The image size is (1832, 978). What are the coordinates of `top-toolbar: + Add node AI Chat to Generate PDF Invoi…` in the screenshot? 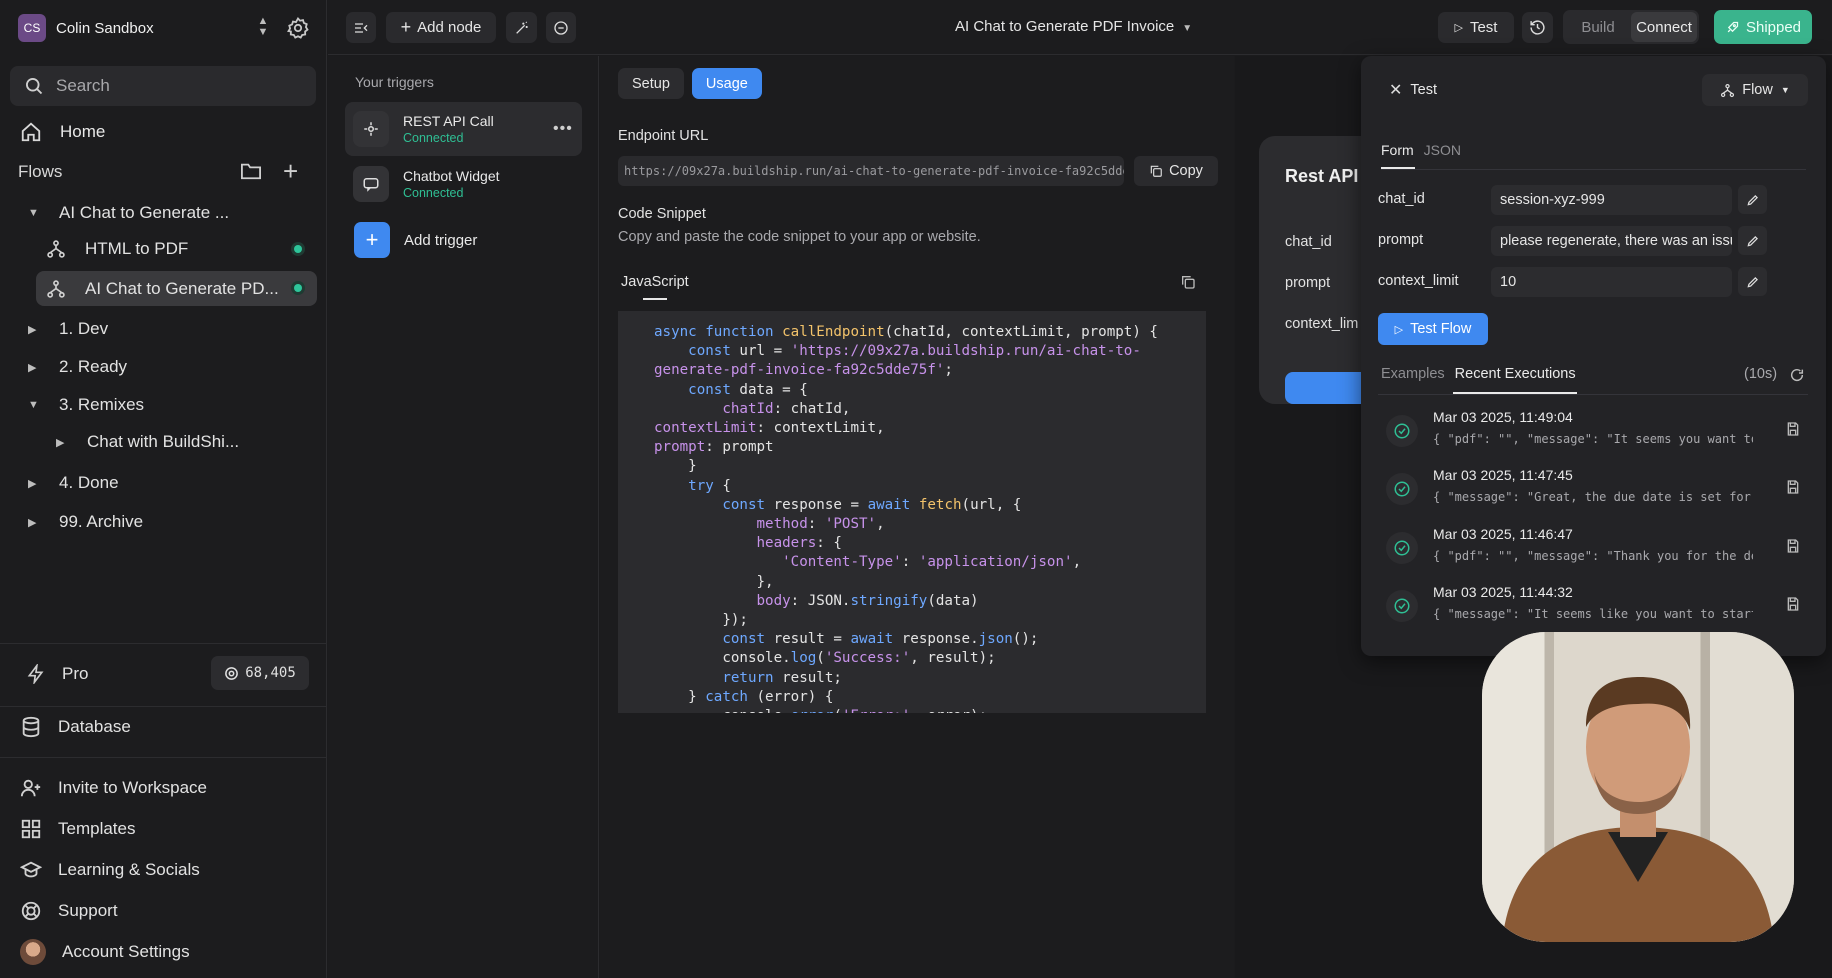 It's located at (1080, 27).